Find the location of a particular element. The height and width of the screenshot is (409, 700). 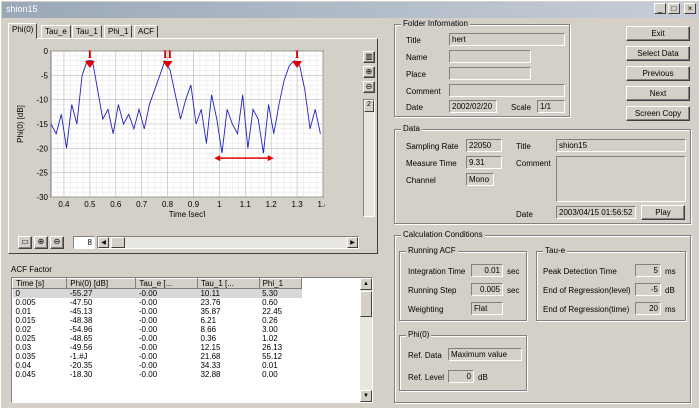

table-cell: 0 is located at coordinates (17, 293).